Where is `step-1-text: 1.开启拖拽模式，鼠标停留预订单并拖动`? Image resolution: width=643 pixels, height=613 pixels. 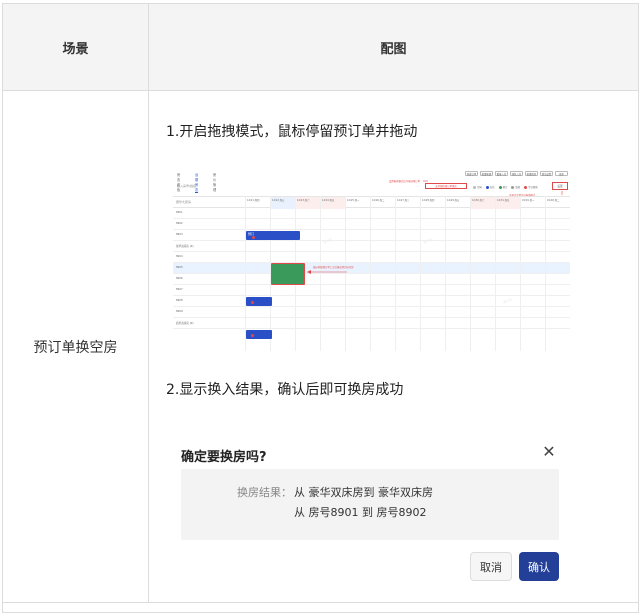 step-1-text: 1.开启拖拽模式，鼠标停留预订单并拖动 is located at coordinates (292, 132).